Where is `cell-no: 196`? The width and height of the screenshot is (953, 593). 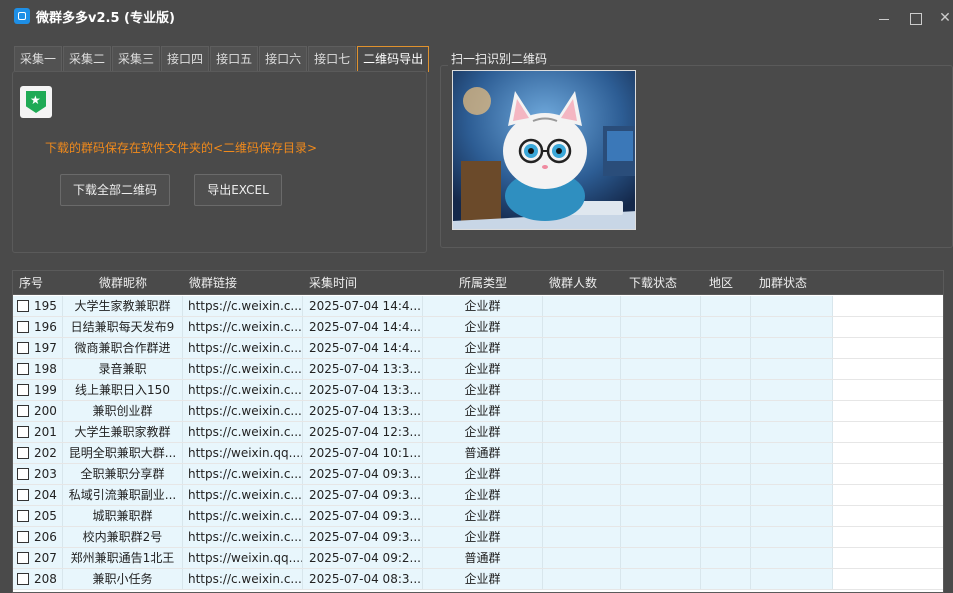 cell-no: 196 is located at coordinates (38, 327).